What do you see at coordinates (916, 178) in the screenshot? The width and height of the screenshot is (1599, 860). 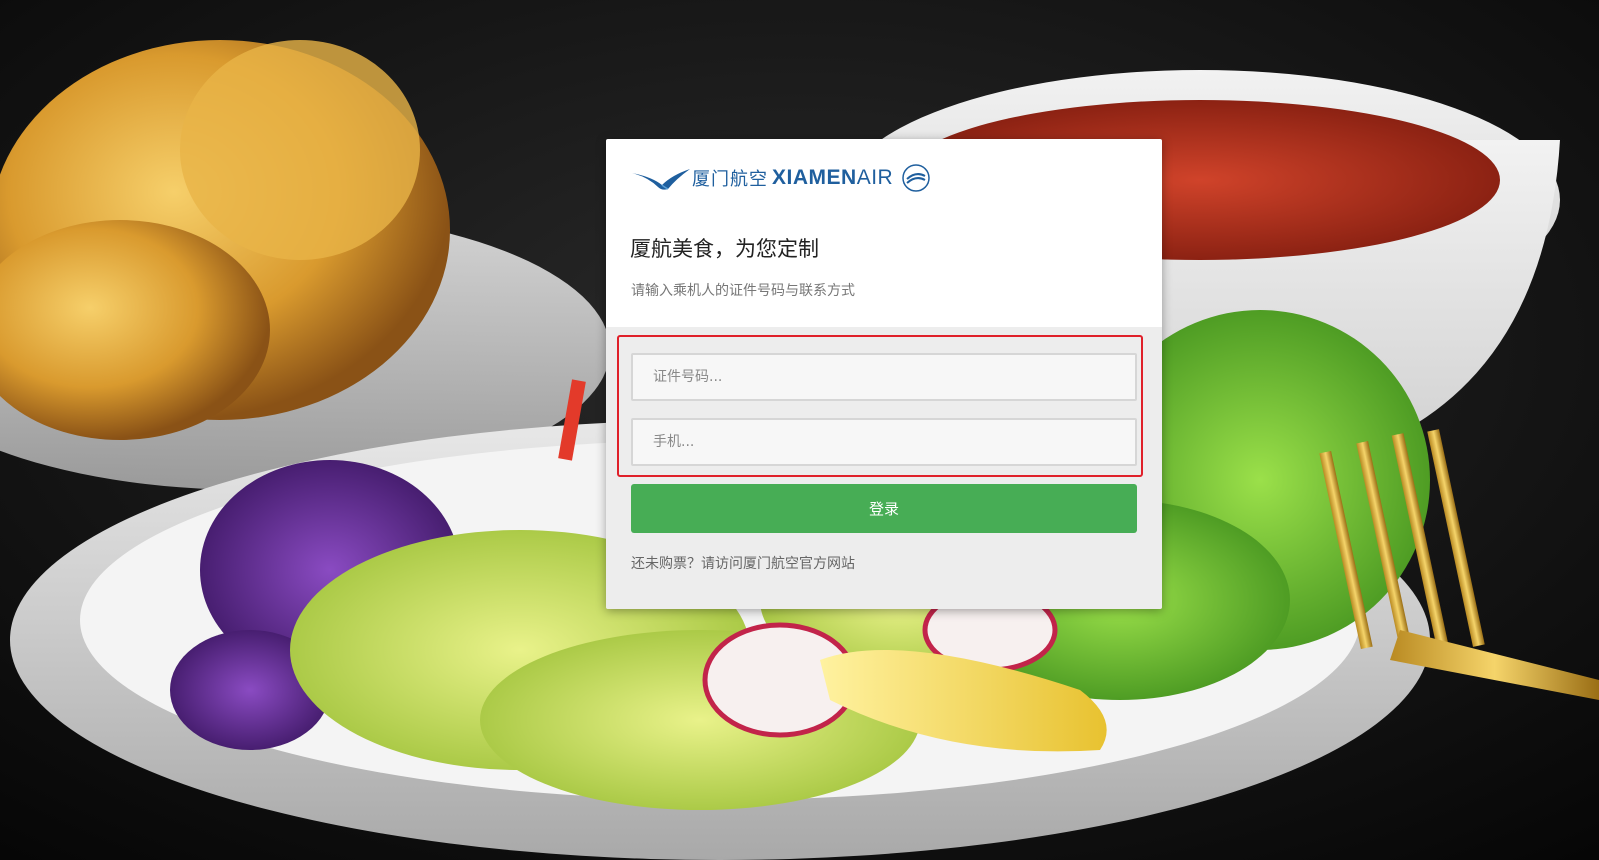 I see `skyteam-seal-icon` at bounding box center [916, 178].